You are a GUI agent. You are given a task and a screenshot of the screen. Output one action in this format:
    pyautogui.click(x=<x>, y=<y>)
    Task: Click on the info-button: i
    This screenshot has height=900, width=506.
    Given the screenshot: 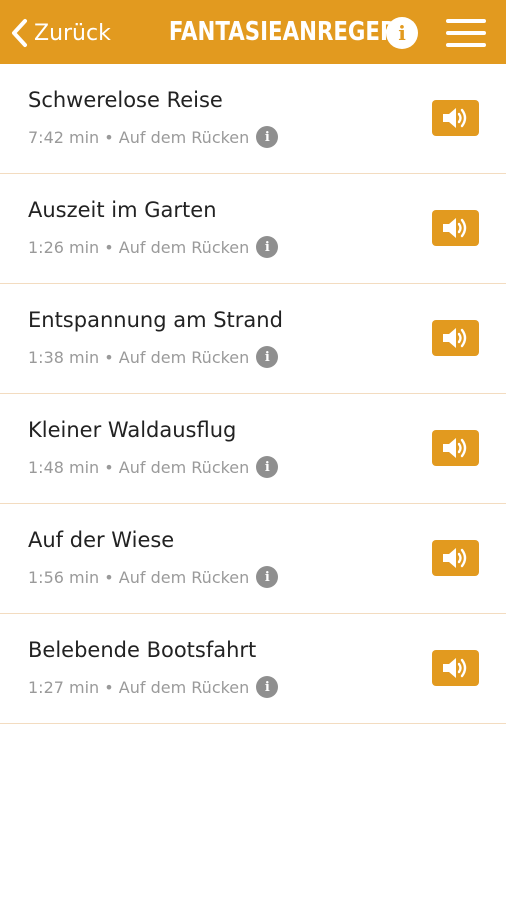 What is the action you would take?
    pyautogui.click(x=402, y=33)
    